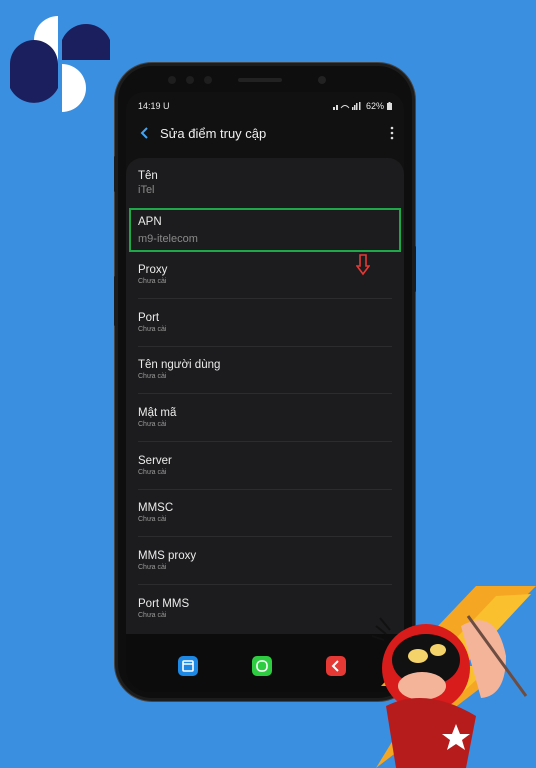 The image size is (536, 768). I want to click on back-arrow-icon, so click(145, 133).